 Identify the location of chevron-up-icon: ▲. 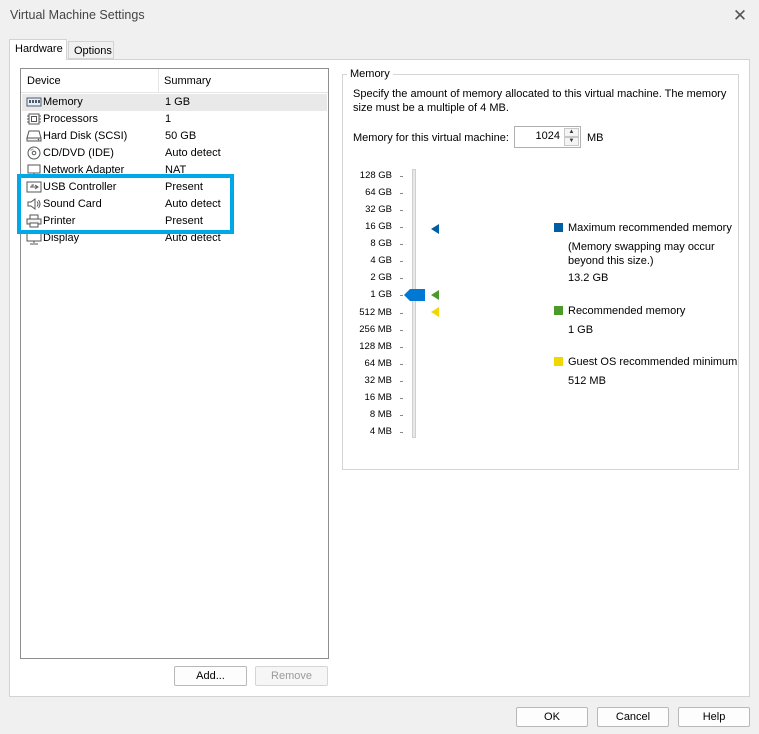
(571, 132).